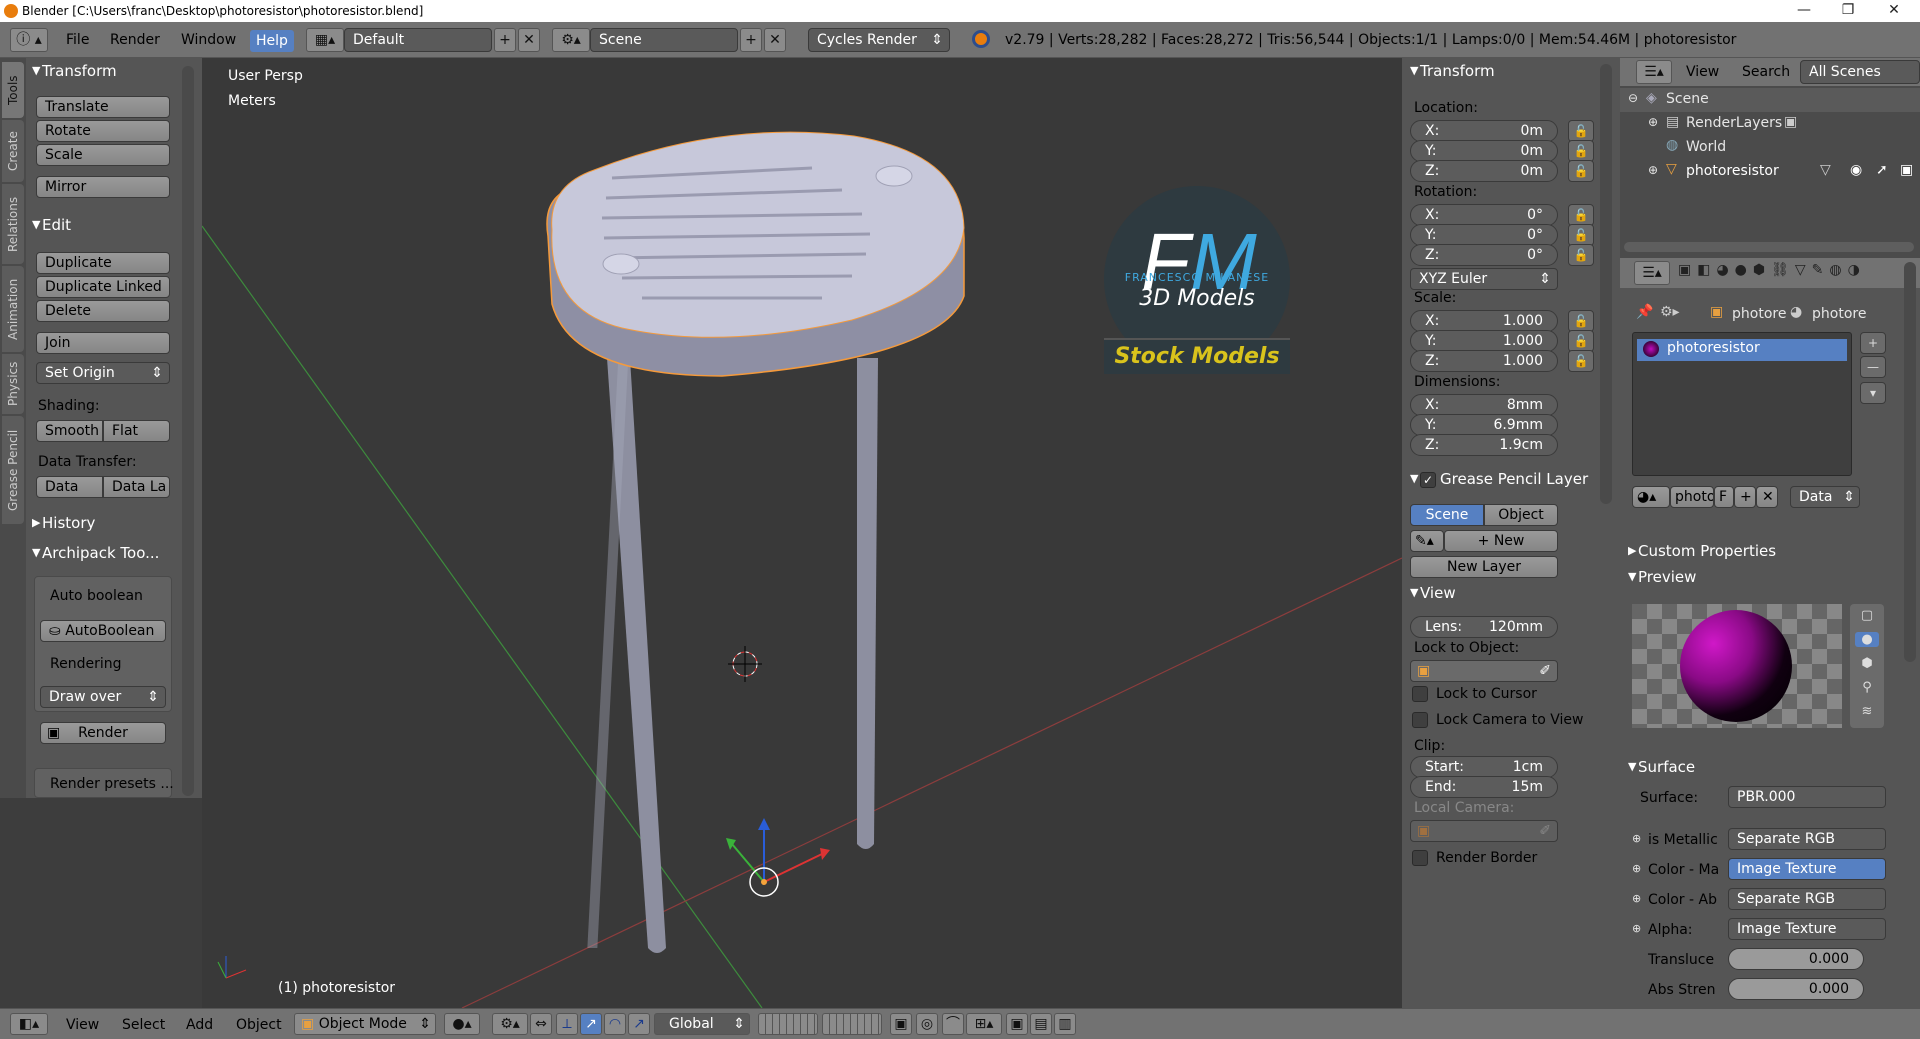  Describe the element at coordinates (1798, 273) in the screenshot. I see `properties-context-tabs: ▣◧◕●⬢⛓▽✎◍◑` at that location.